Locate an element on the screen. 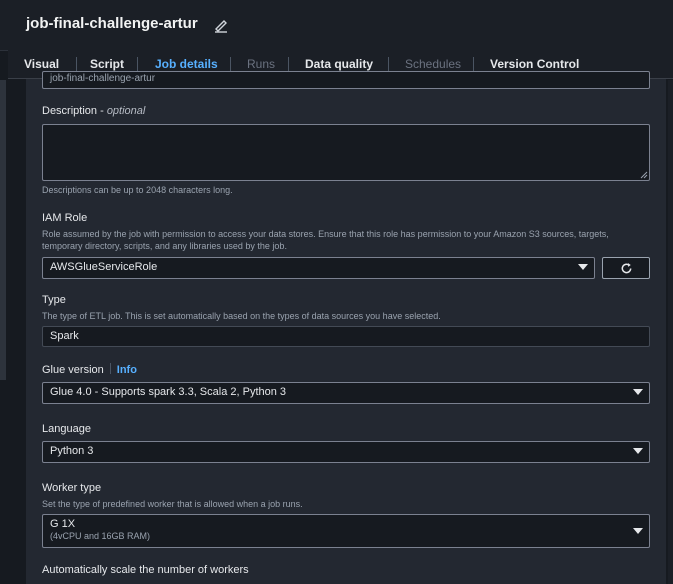  language-value: Python 3 is located at coordinates (72, 451).